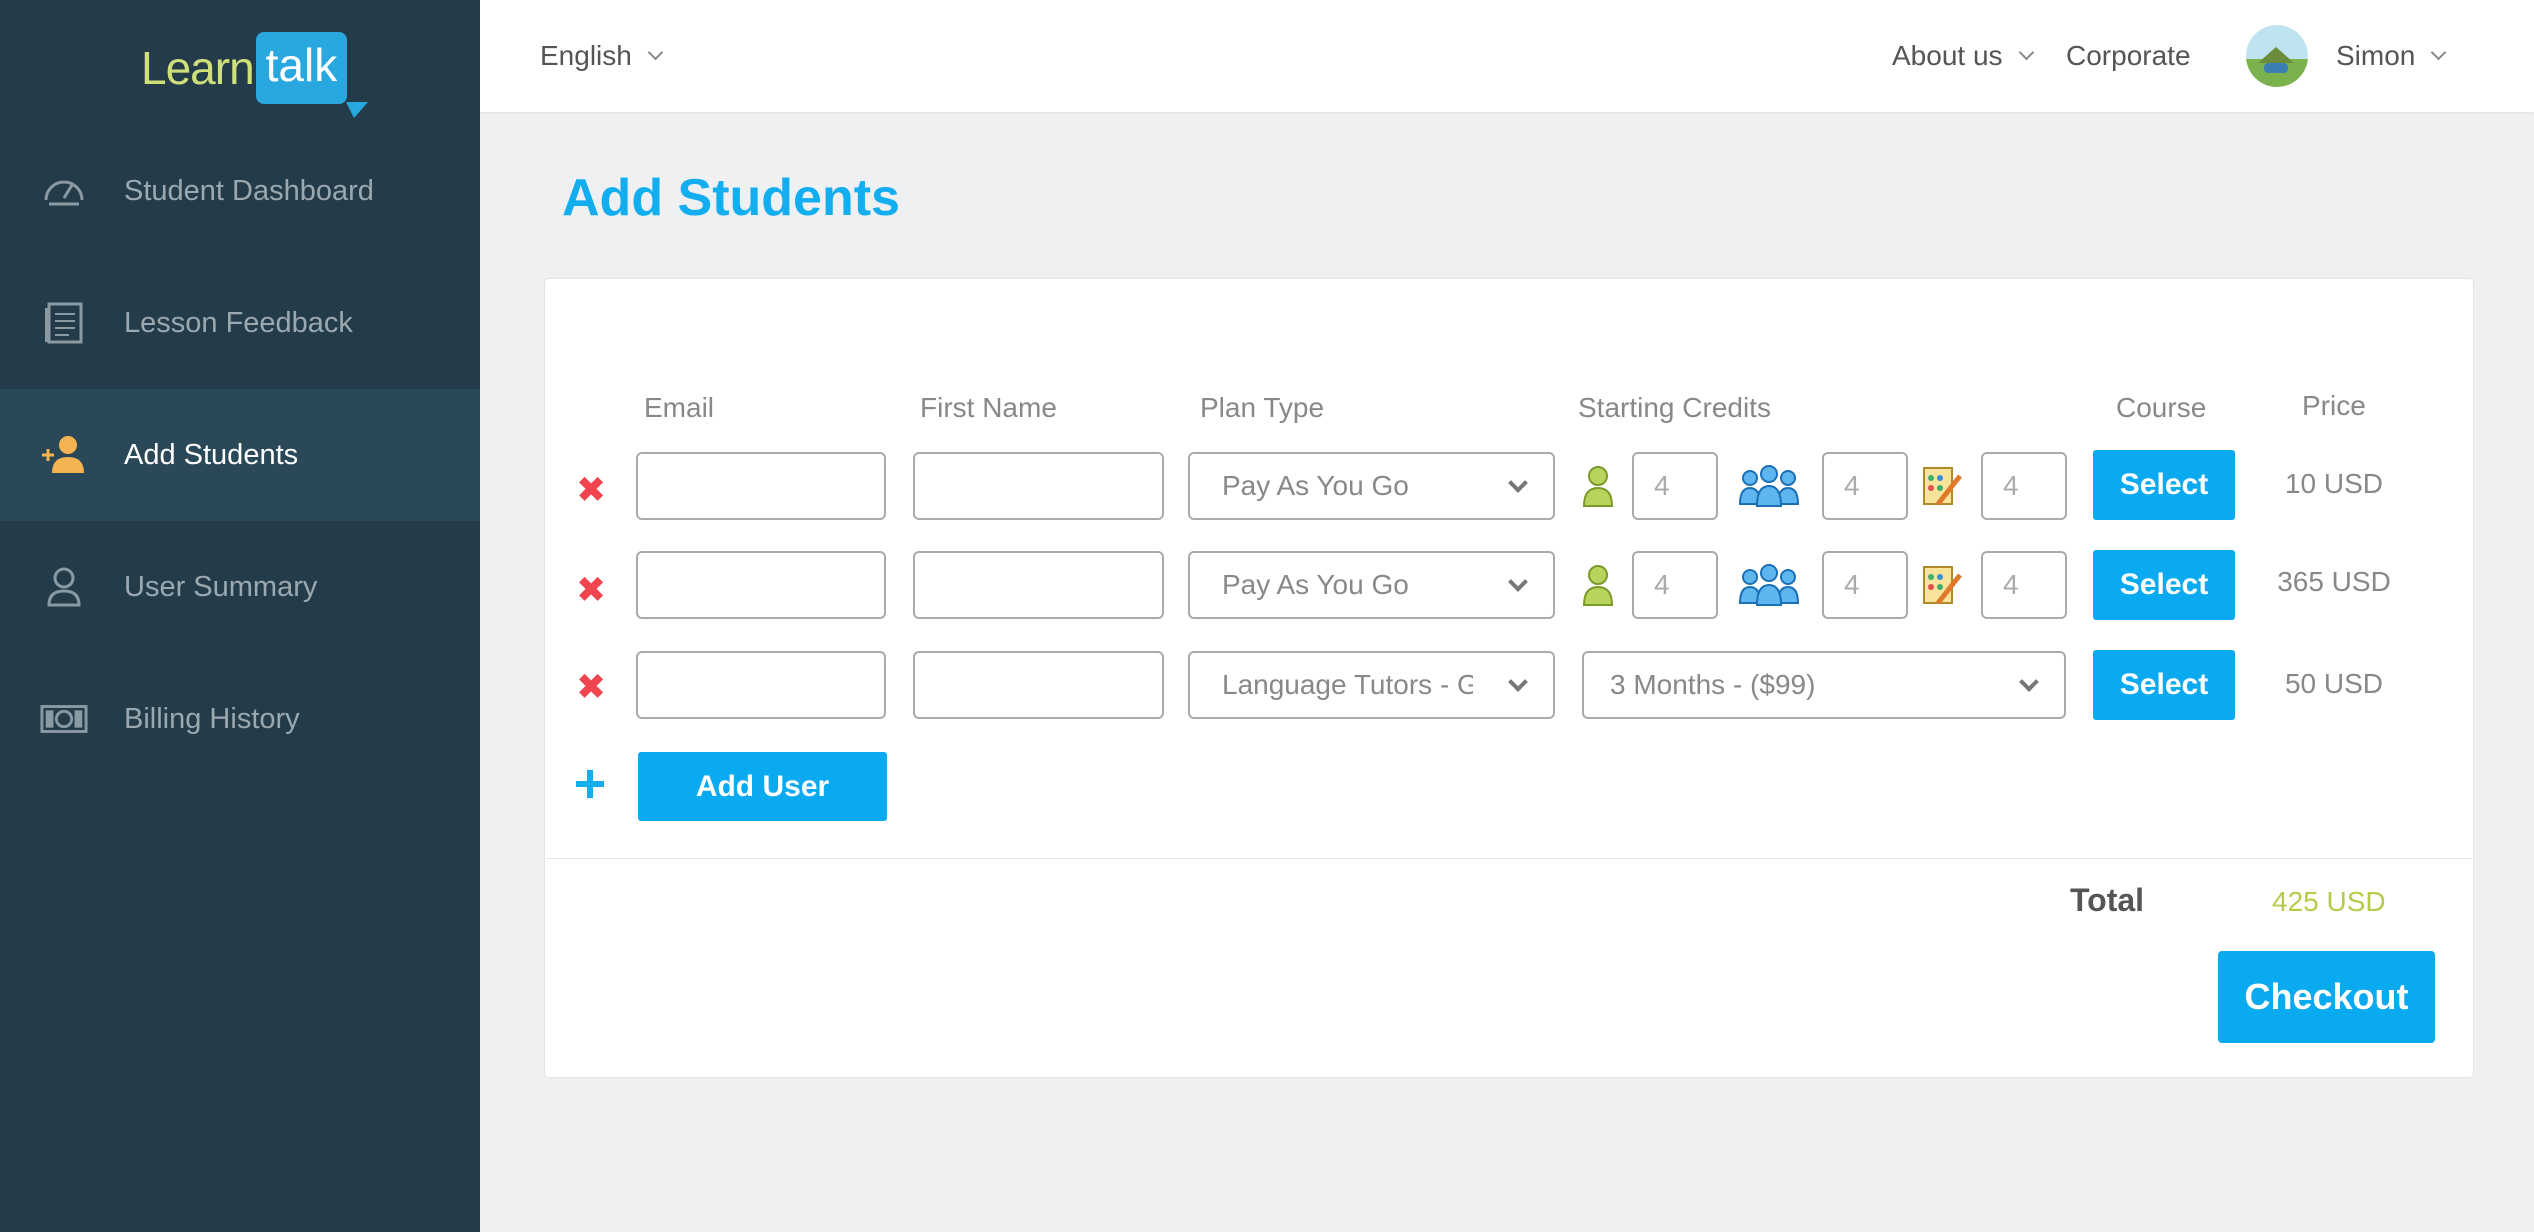  I want to click on learntalk-logo: Learn talk, so click(254, 74).